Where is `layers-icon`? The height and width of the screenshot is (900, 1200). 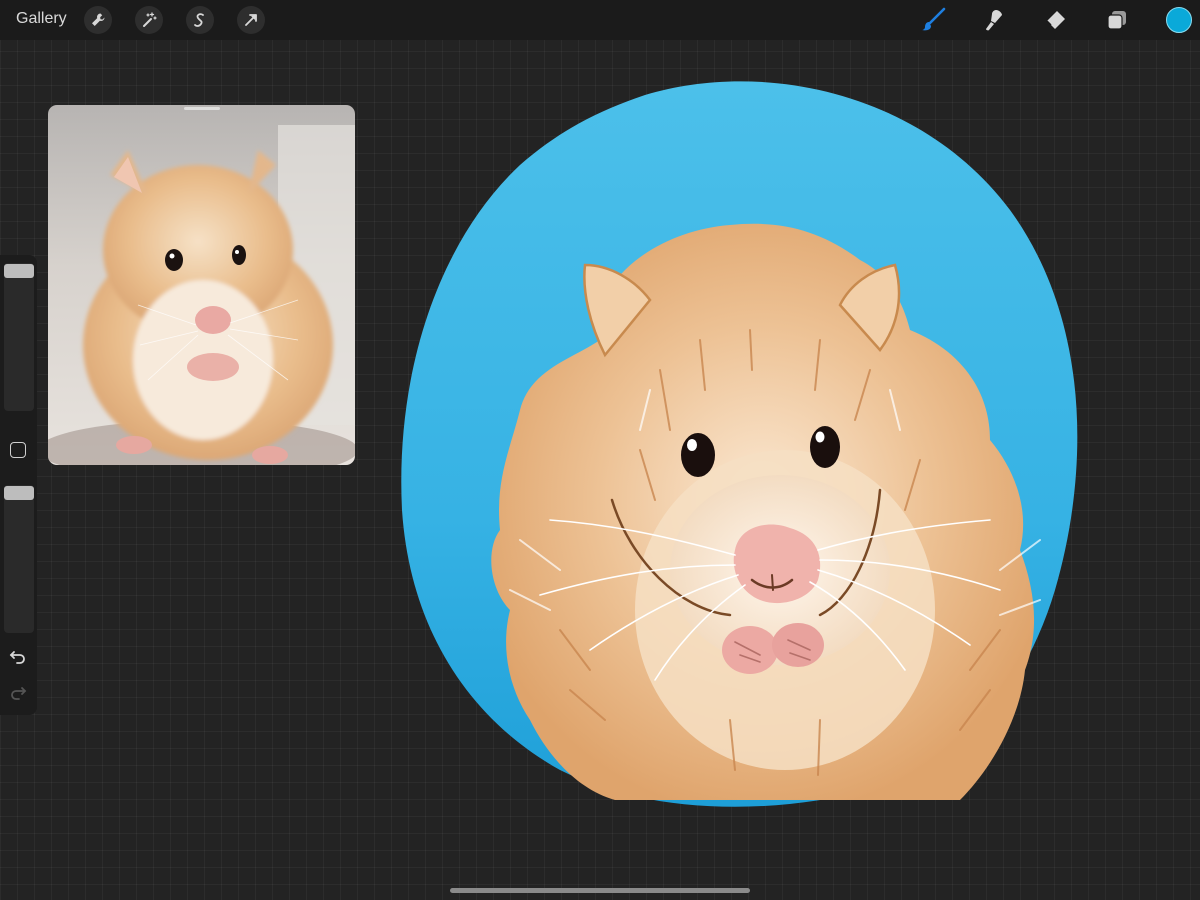
layers-icon is located at coordinates (1117, 20).